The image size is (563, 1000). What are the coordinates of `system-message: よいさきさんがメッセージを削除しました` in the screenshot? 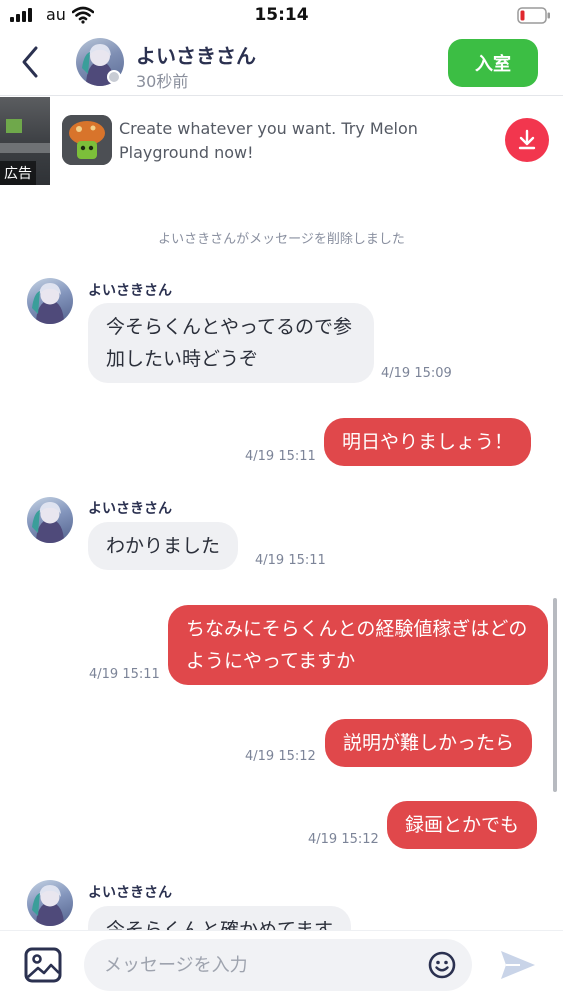 It's located at (281, 239).